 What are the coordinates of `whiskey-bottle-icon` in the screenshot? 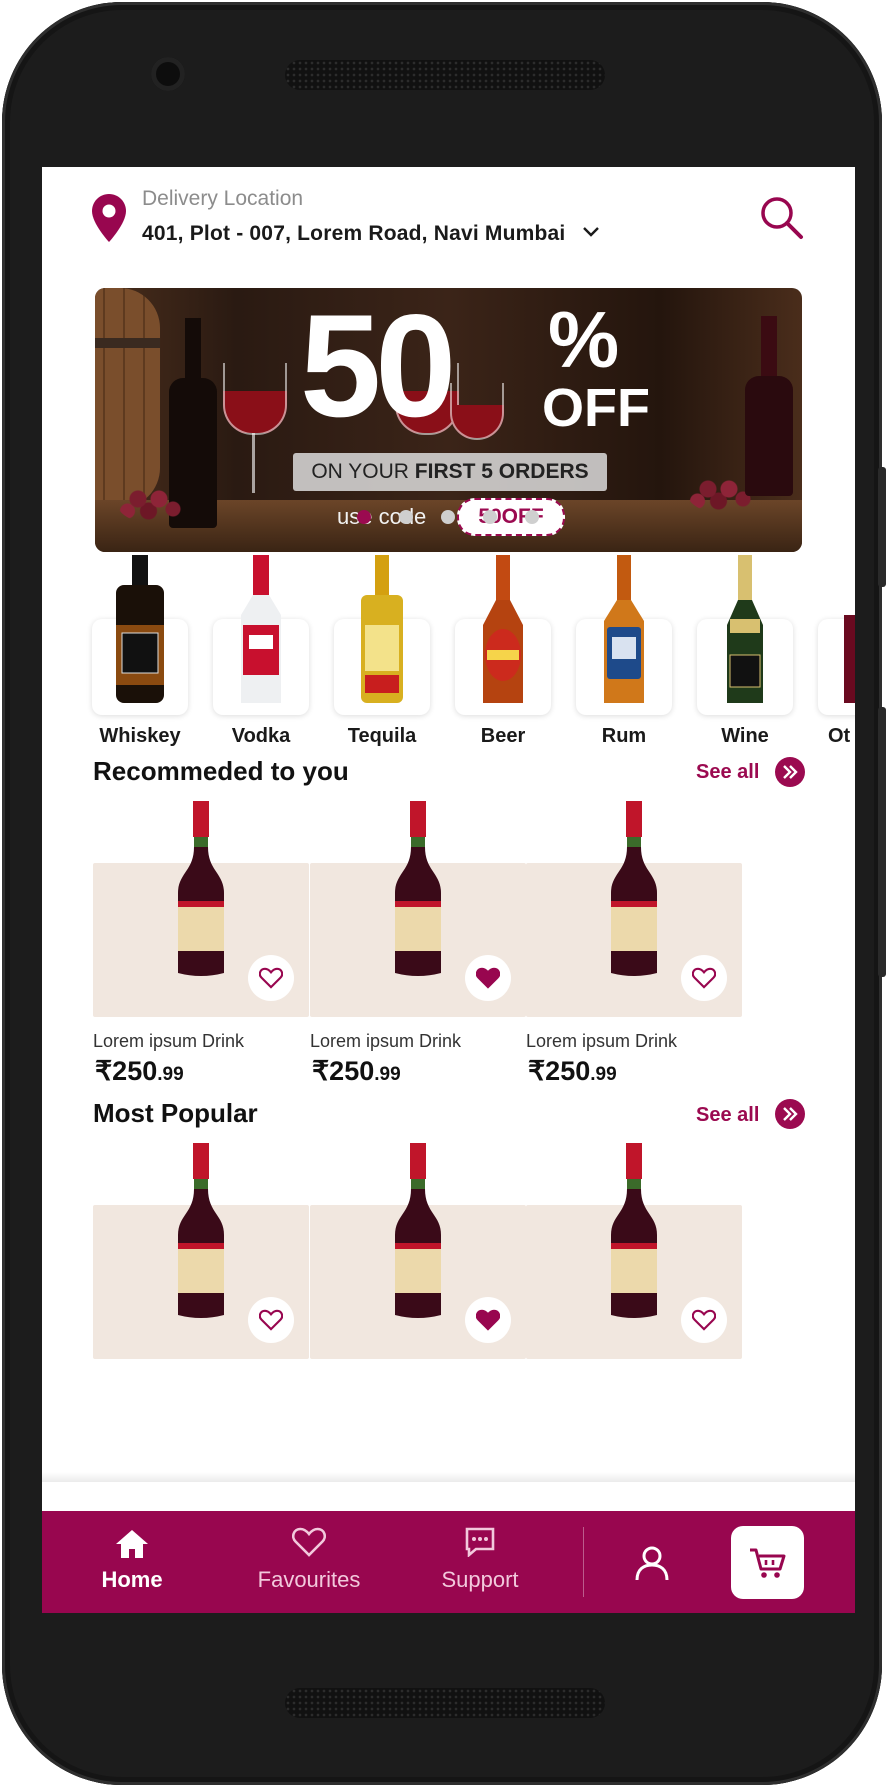 It's located at (140, 629).